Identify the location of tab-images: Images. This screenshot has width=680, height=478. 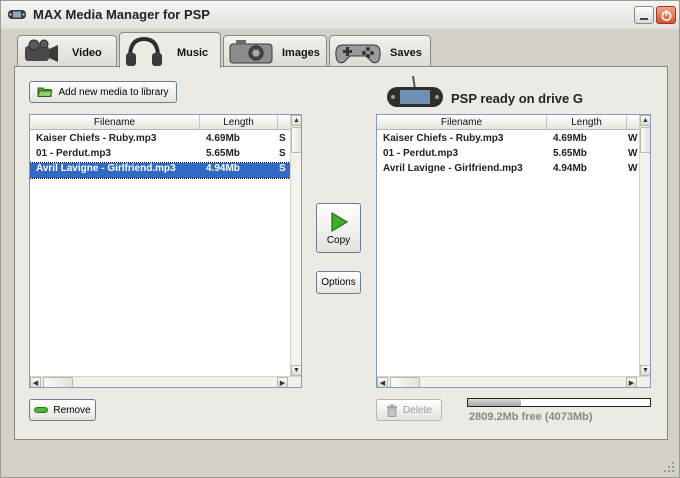
(275, 51).